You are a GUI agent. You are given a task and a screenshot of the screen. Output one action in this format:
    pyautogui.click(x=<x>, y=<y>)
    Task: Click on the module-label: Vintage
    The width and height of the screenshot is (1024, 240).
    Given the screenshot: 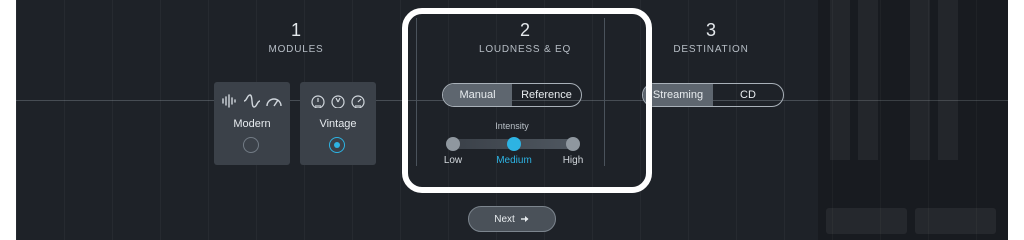 What is the action you would take?
    pyautogui.click(x=338, y=124)
    